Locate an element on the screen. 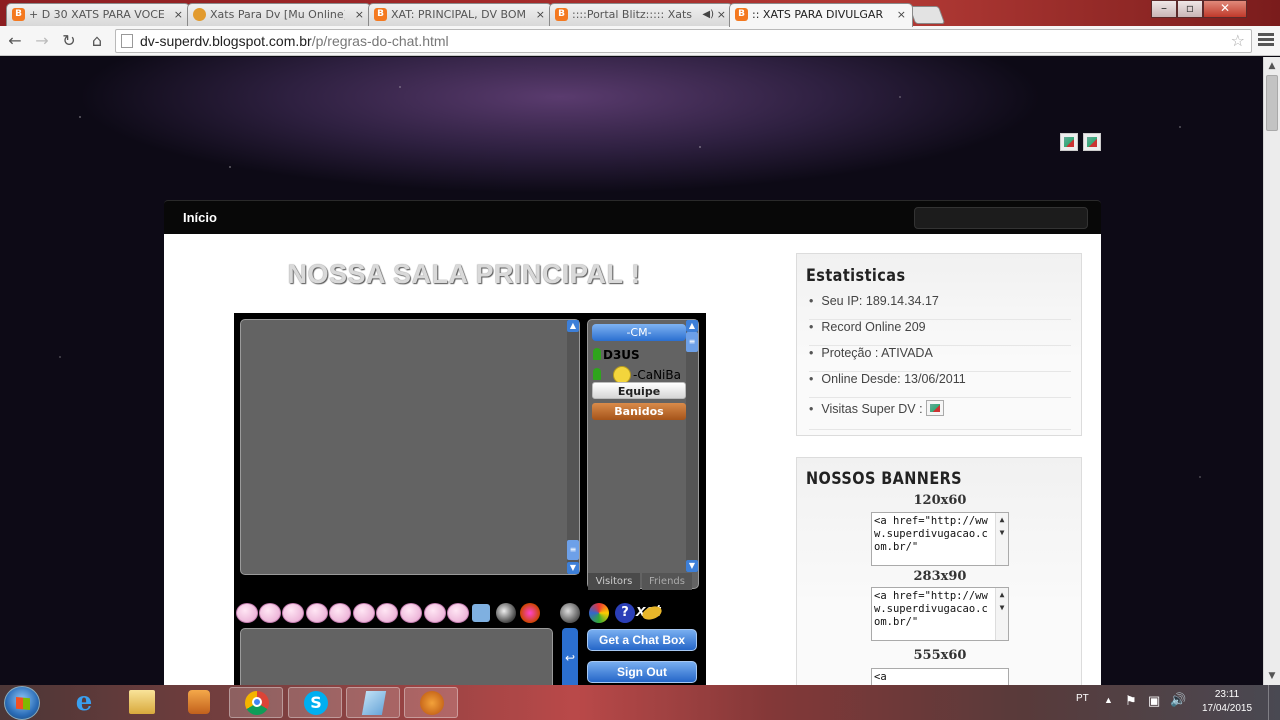 Image resolution: width=1280 pixels, height=720 pixels. taskbar-file-explorer is located at coordinates (142, 702).